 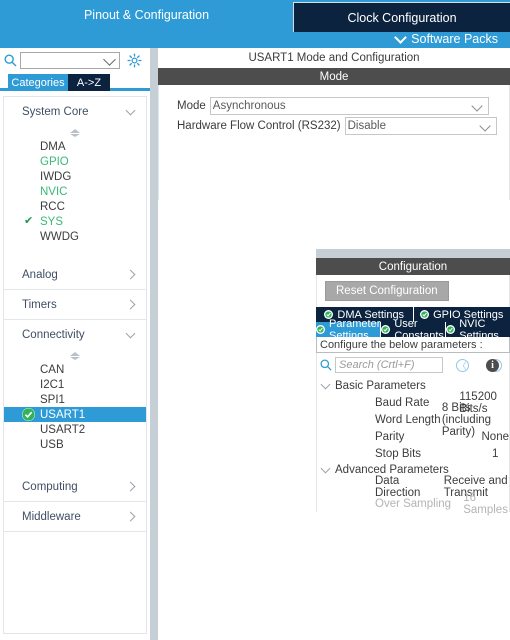 What do you see at coordinates (495, 436) in the screenshot?
I see `param-value: None` at bounding box center [495, 436].